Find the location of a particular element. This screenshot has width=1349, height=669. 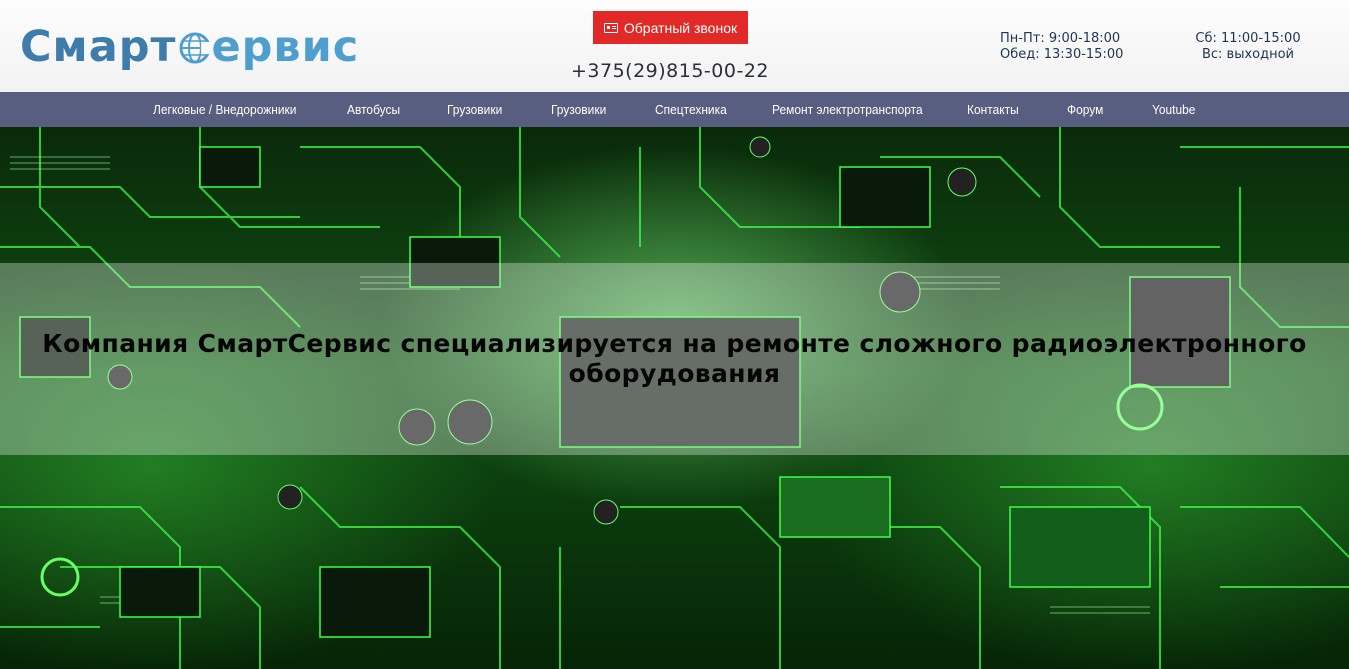

hours-line: Сб: 11:00-15:00 is located at coordinates (1248, 38).